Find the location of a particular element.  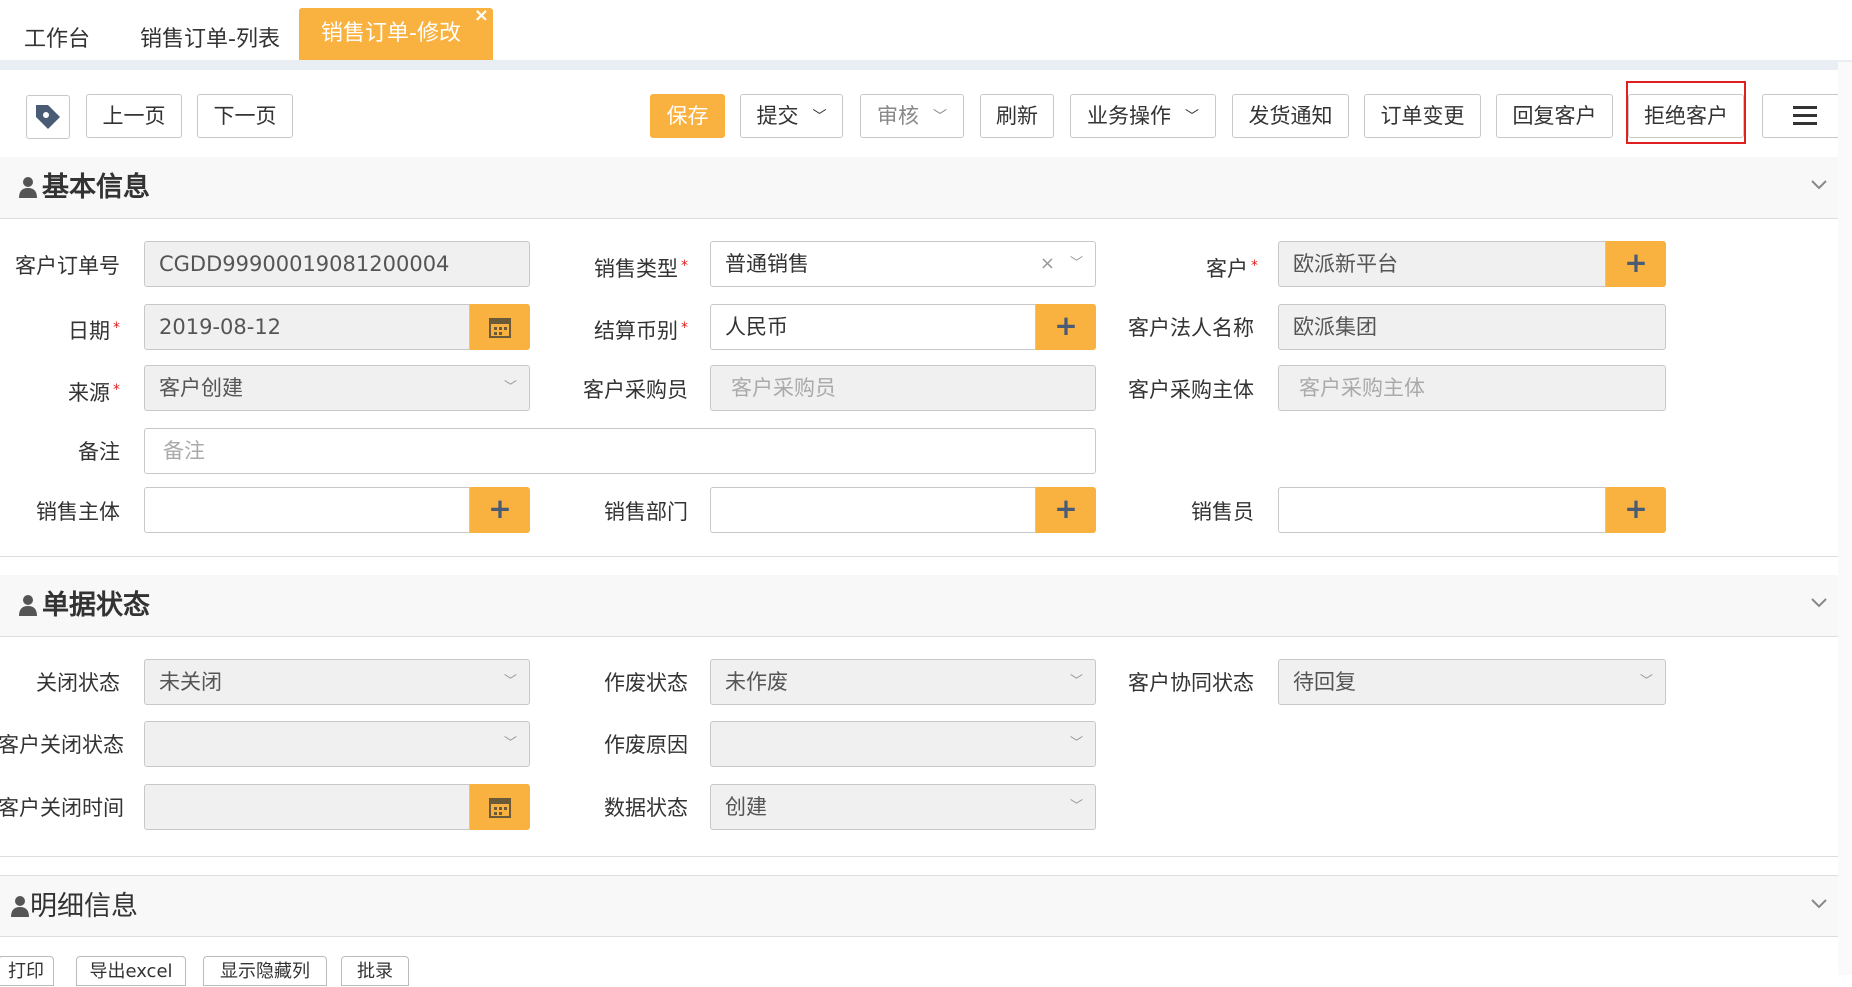

calendar-icon is located at coordinates (500, 808).